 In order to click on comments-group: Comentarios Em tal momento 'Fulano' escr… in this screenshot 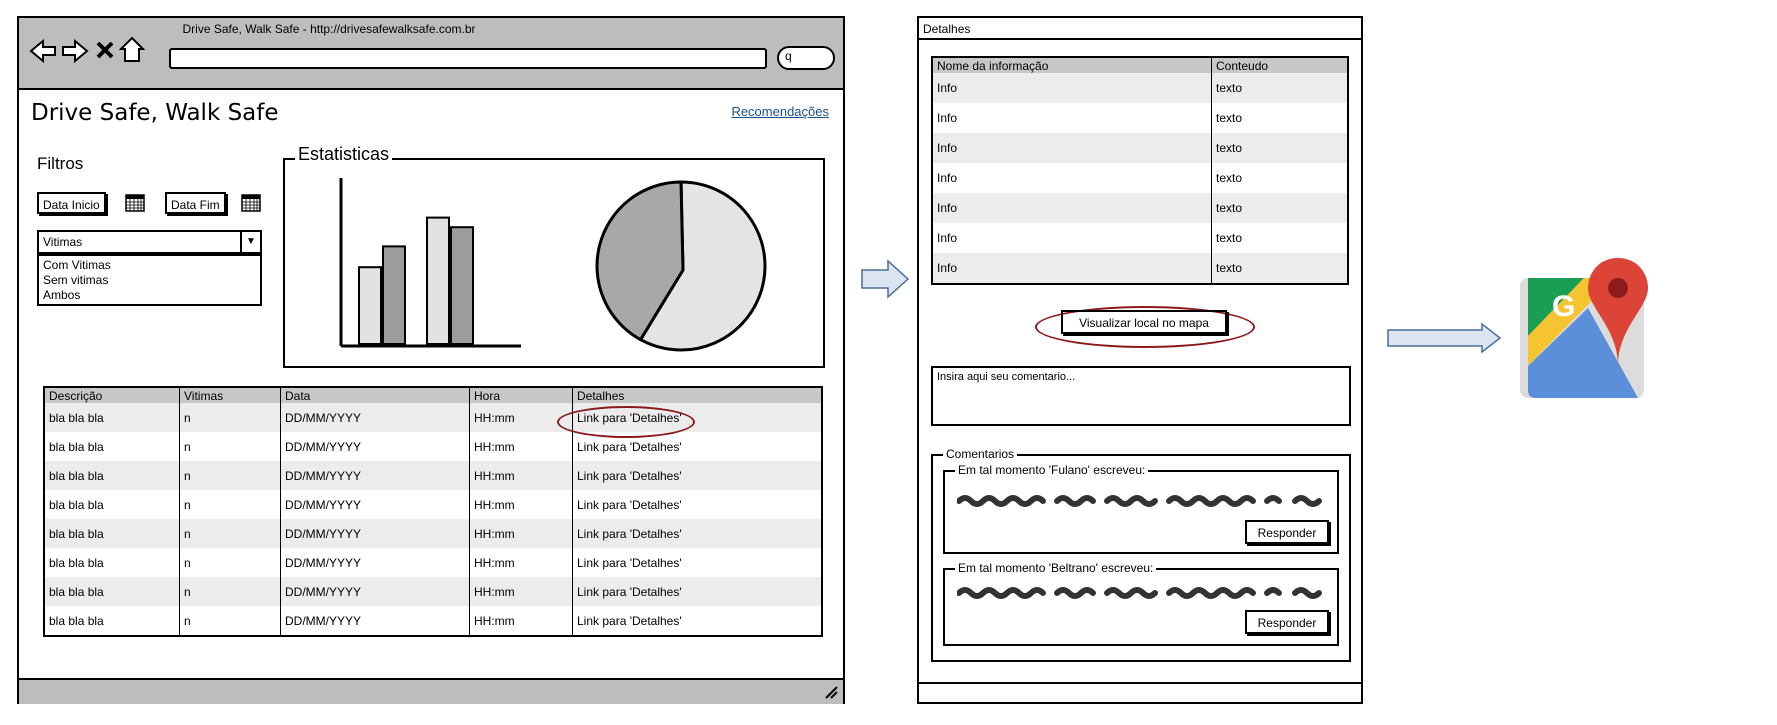, I will do `click(1141, 554)`.